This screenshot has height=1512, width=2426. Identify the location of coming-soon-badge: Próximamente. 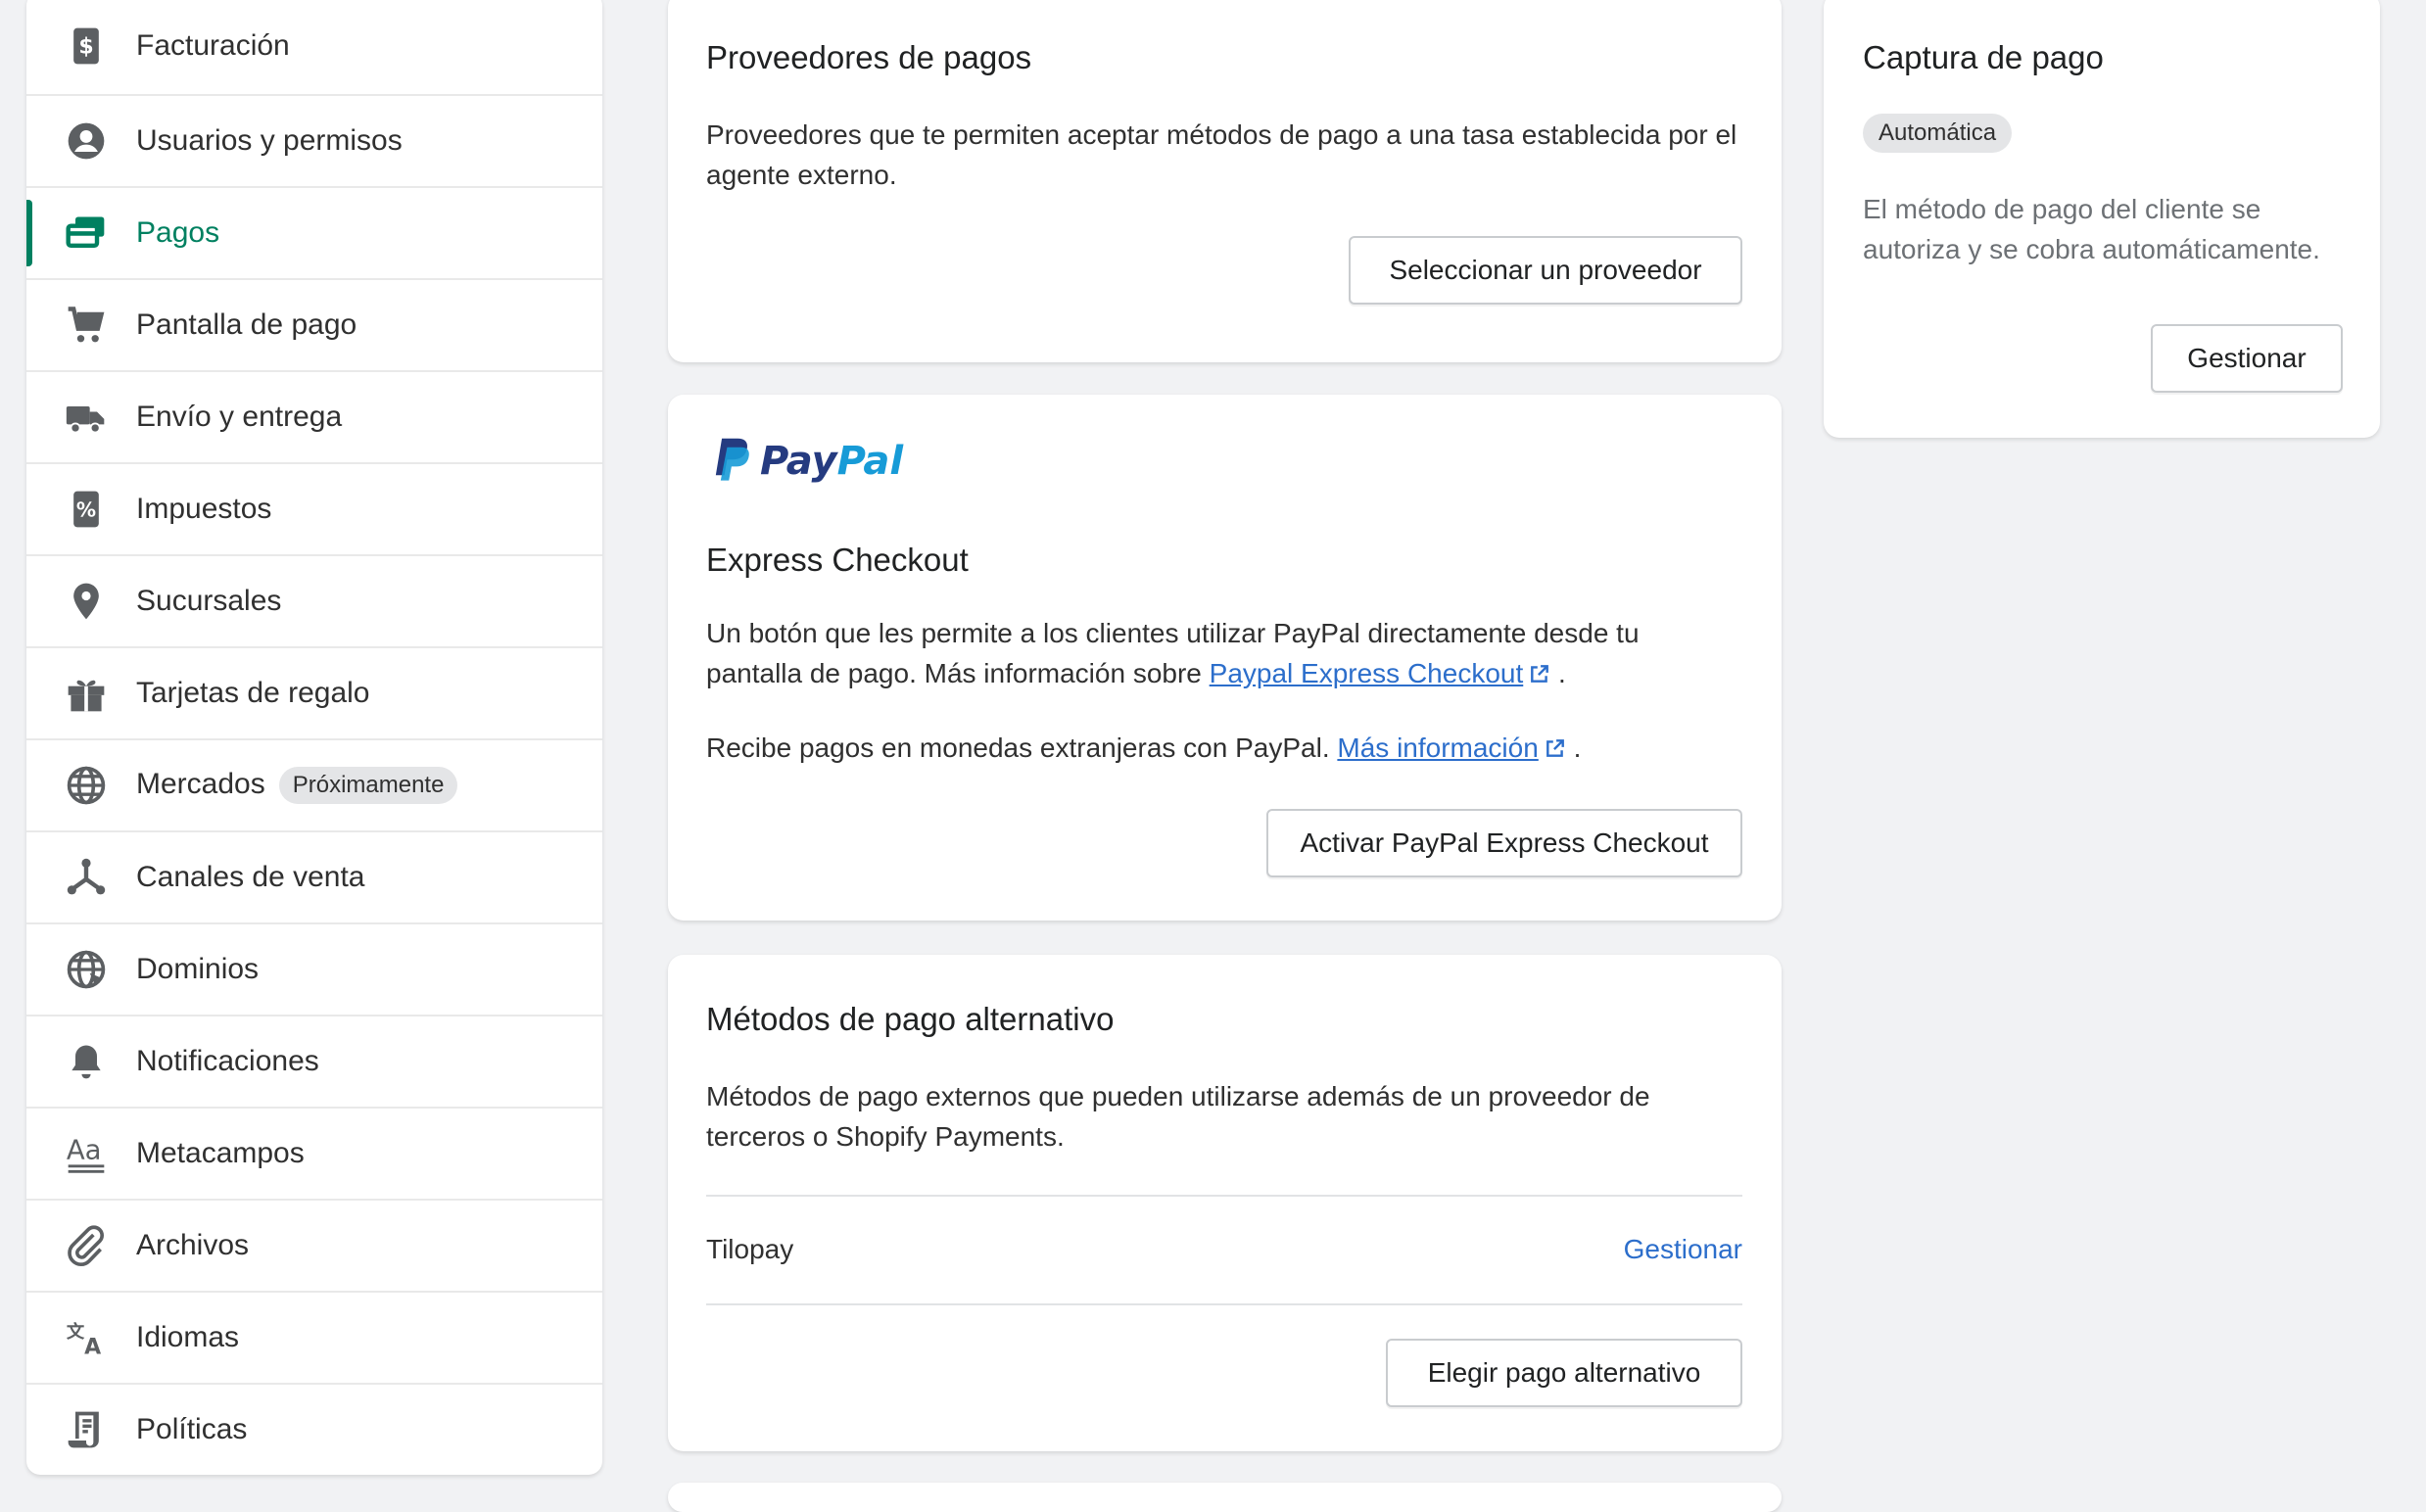
(368, 785).